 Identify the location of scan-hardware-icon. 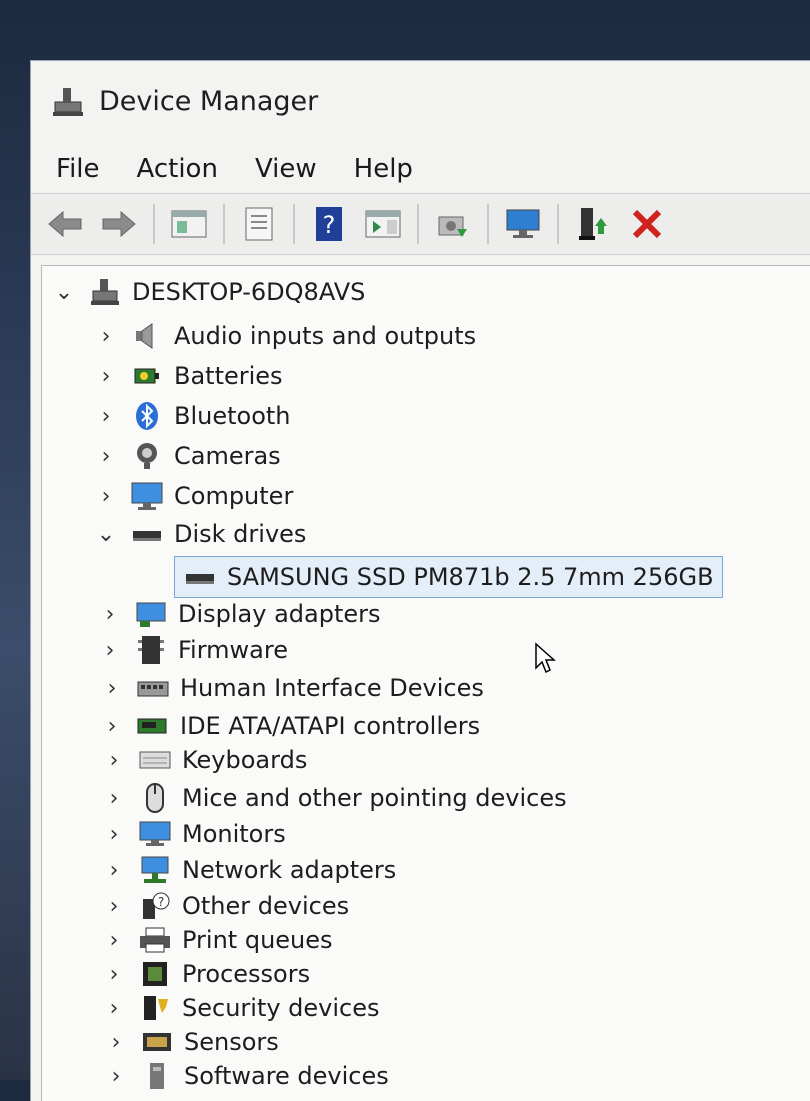
(453, 224).